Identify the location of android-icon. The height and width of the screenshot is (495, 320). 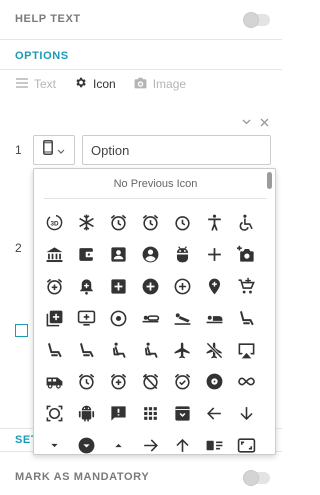
(86, 414).